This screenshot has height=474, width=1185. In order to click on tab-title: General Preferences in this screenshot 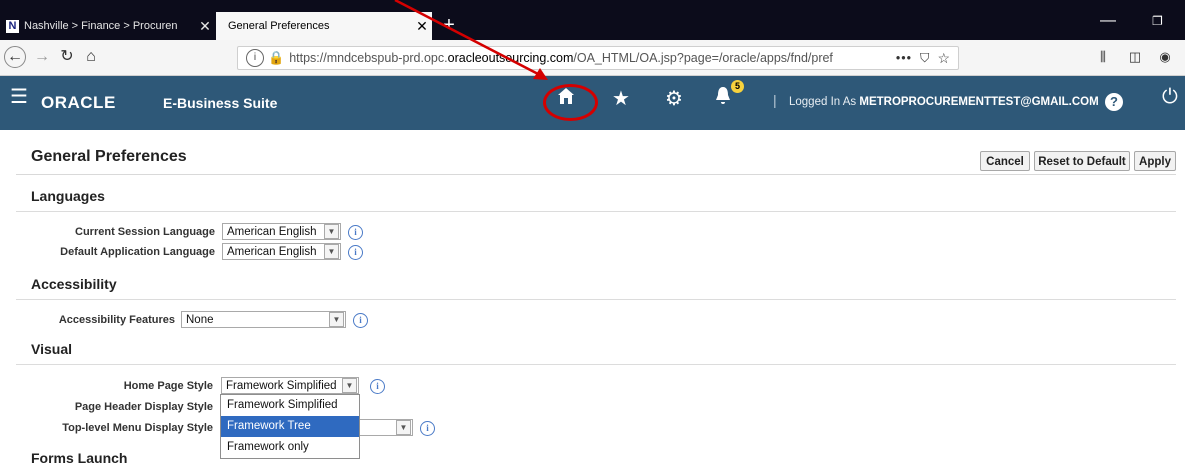, I will do `click(279, 26)`.